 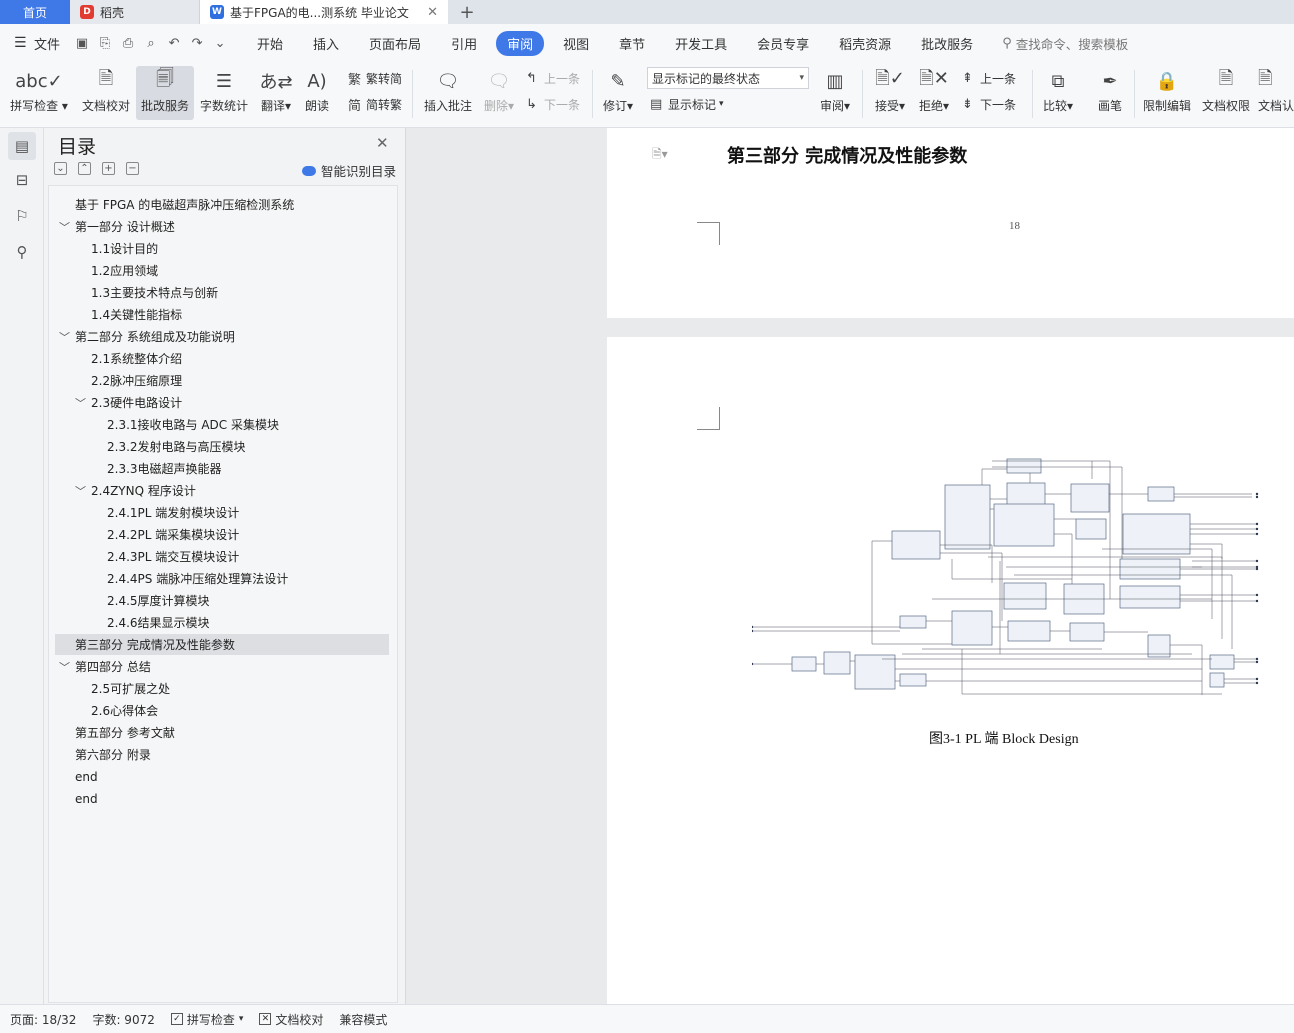 I want to click on menu-item: 会员专享, so click(x=783, y=43).